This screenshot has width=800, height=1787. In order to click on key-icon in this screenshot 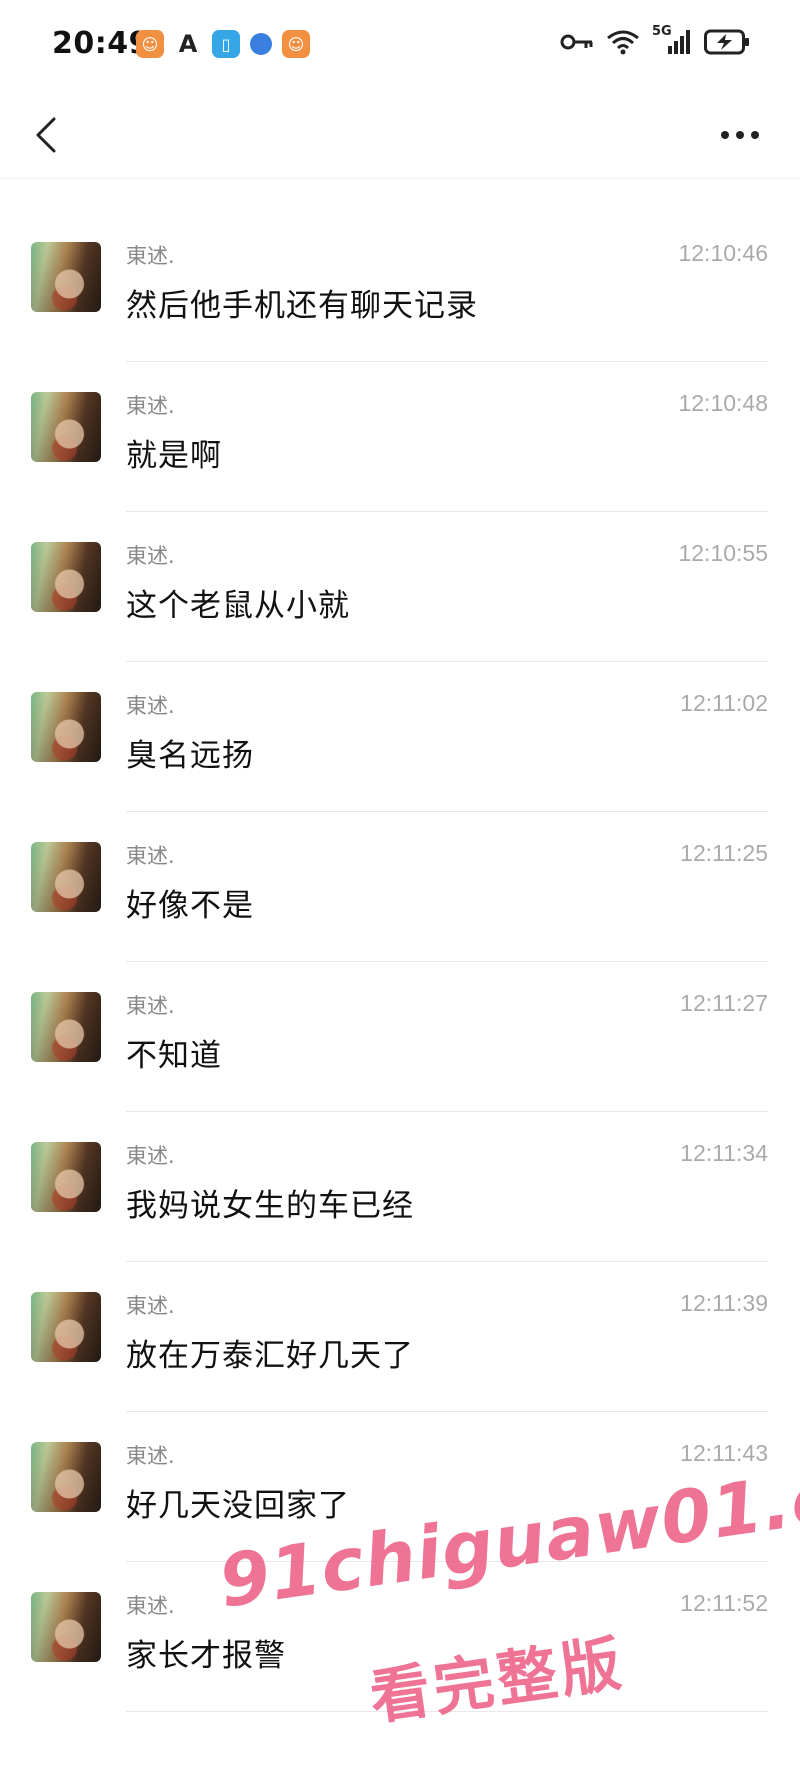, I will do `click(576, 42)`.